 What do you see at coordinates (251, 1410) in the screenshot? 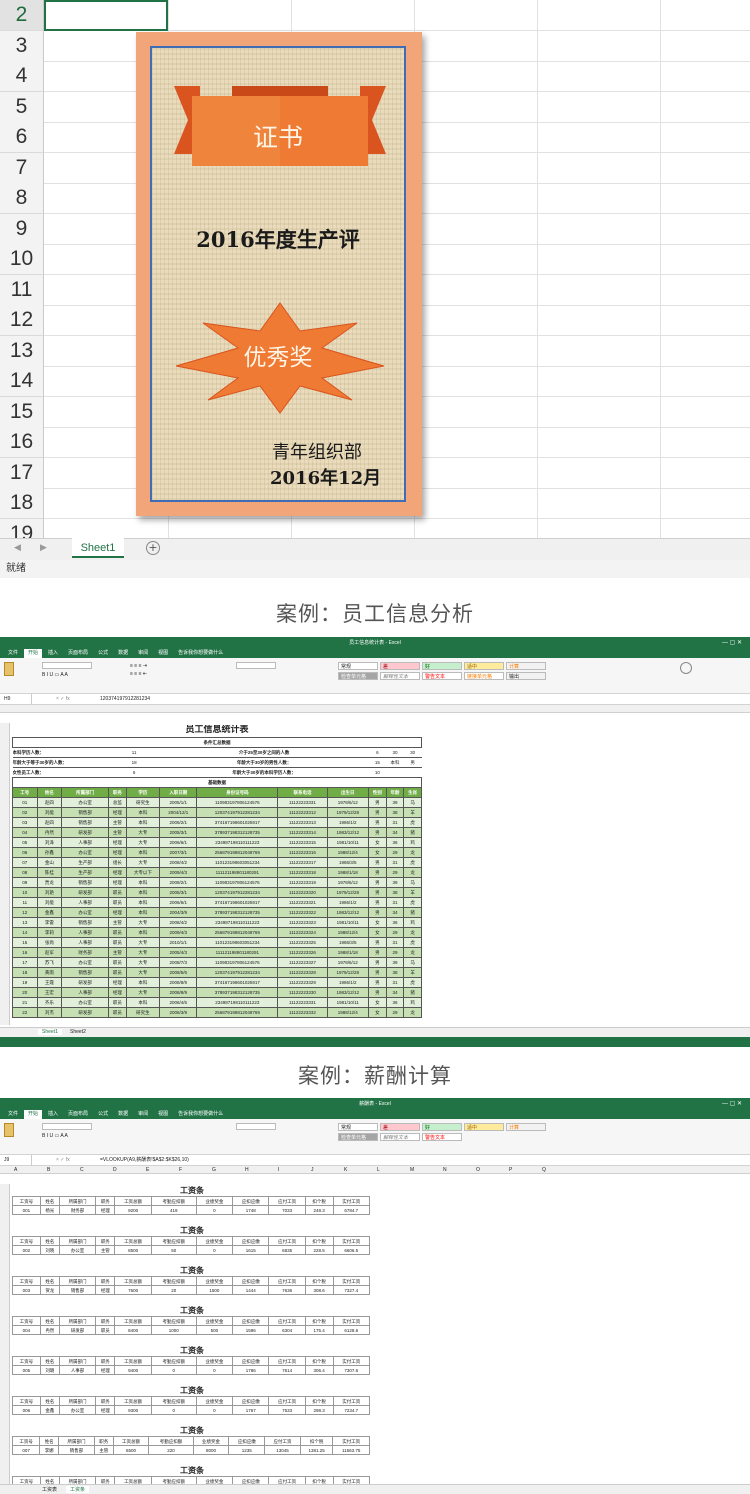
I see `slip-value-cell: 1767` at bounding box center [251, 1410].